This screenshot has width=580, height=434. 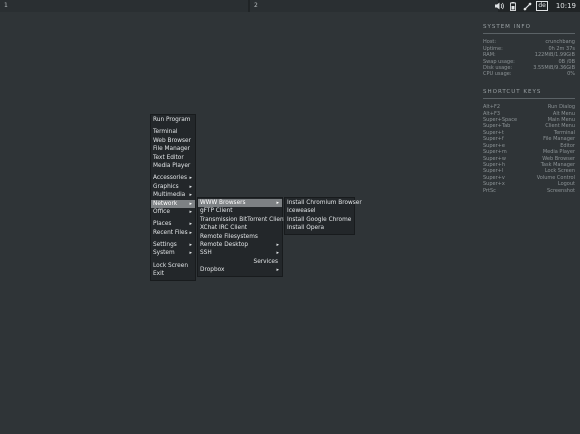 I want to click on menu-item-label: gFTP Client, so click(x=216, y=211).